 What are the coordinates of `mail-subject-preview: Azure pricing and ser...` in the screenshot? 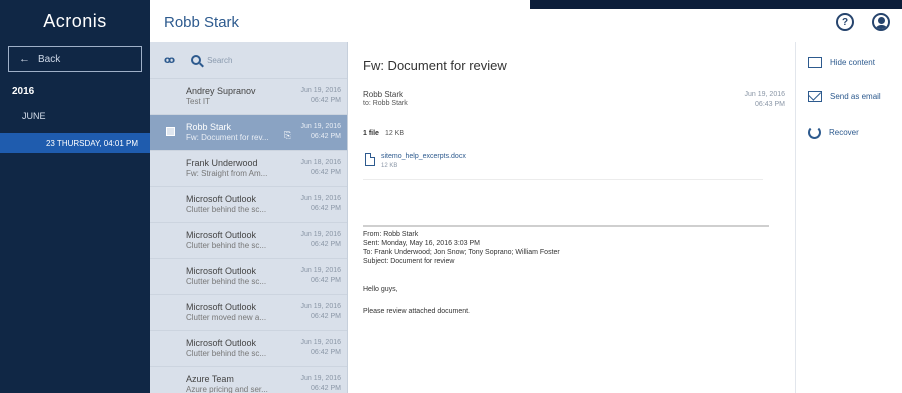 It's located at (227, 389).